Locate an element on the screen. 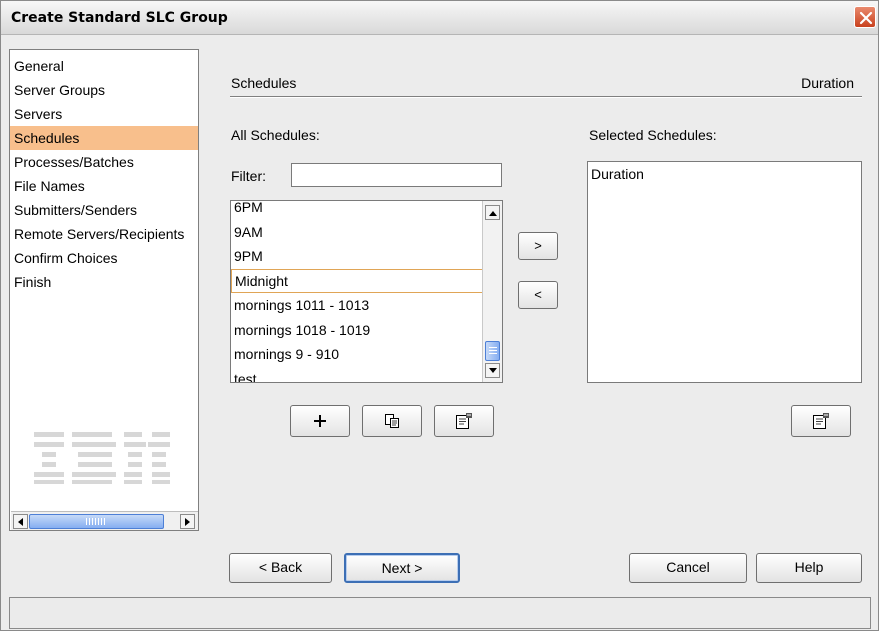 This screenshot has width=879, height=631. all-schedules-scrollbar is located at coordinates (492, 291).